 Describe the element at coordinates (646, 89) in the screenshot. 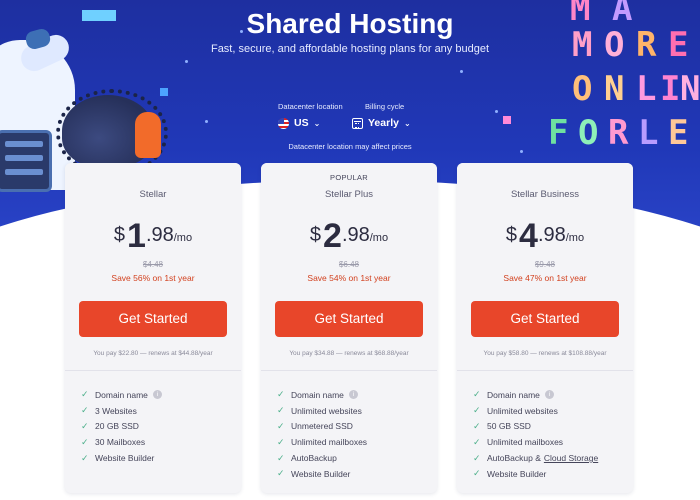

I see `pixel-letter: L` at that location.